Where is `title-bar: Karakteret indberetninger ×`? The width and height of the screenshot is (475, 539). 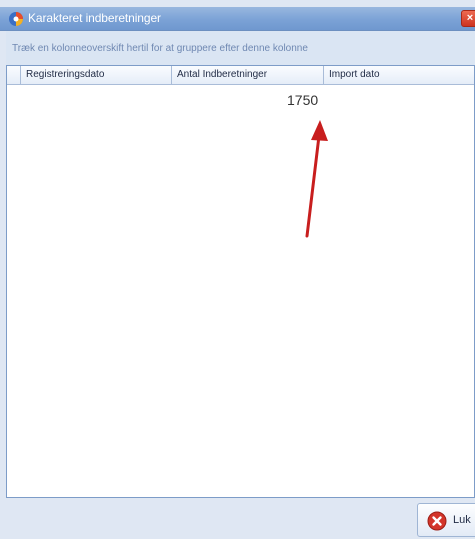 title-bar: Karakteret indberetninger × is located at coordinates (237, 19).